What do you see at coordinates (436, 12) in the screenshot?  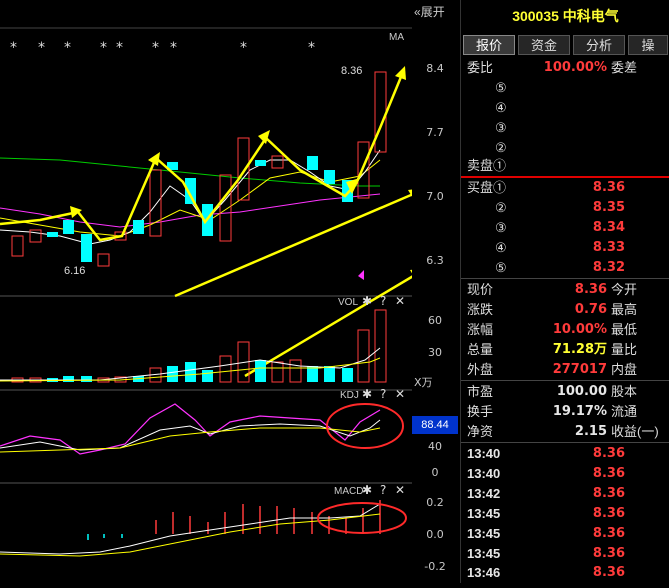 I see `expand-button: «展开` at bounding box center [436, 12].